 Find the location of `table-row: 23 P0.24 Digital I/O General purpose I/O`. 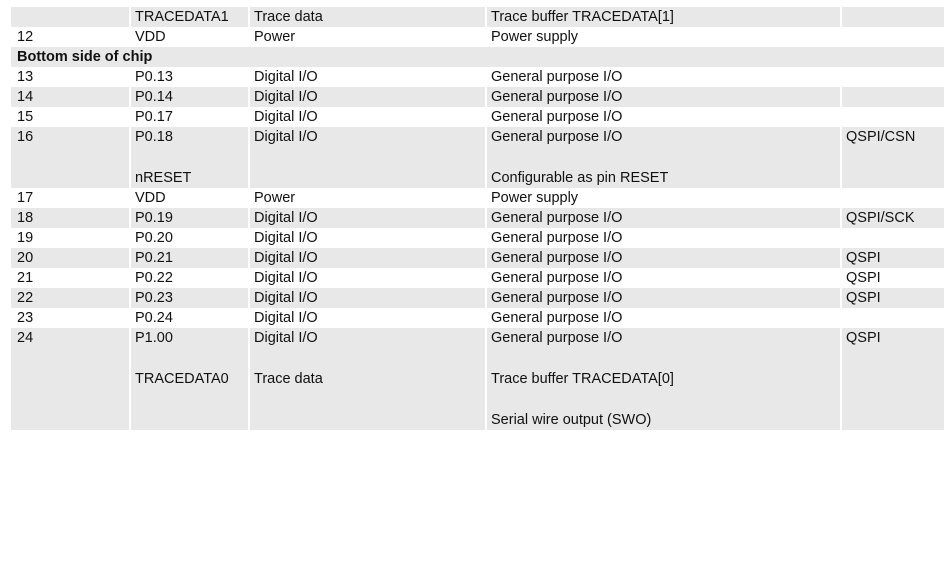

table-row: 23 P0.24 Digital I/O General purpose I/O is located at coordinates (477, 318).